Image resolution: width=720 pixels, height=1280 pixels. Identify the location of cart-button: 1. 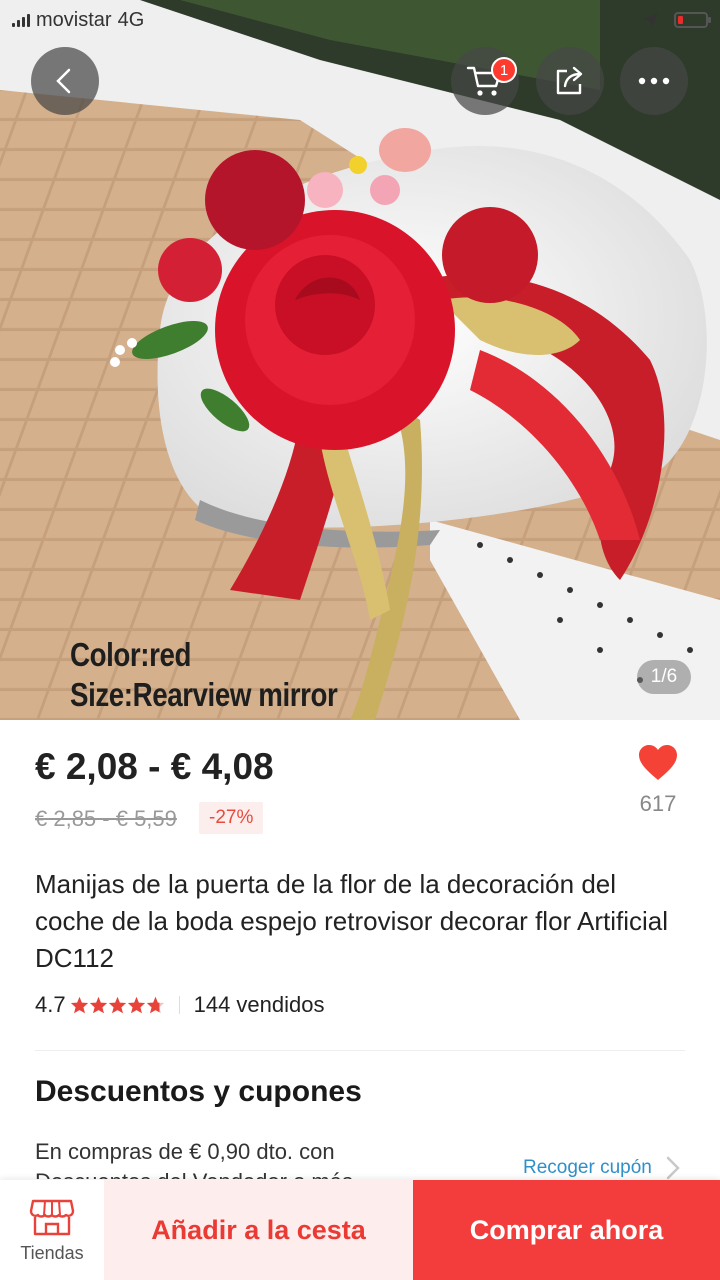
(485, 81).